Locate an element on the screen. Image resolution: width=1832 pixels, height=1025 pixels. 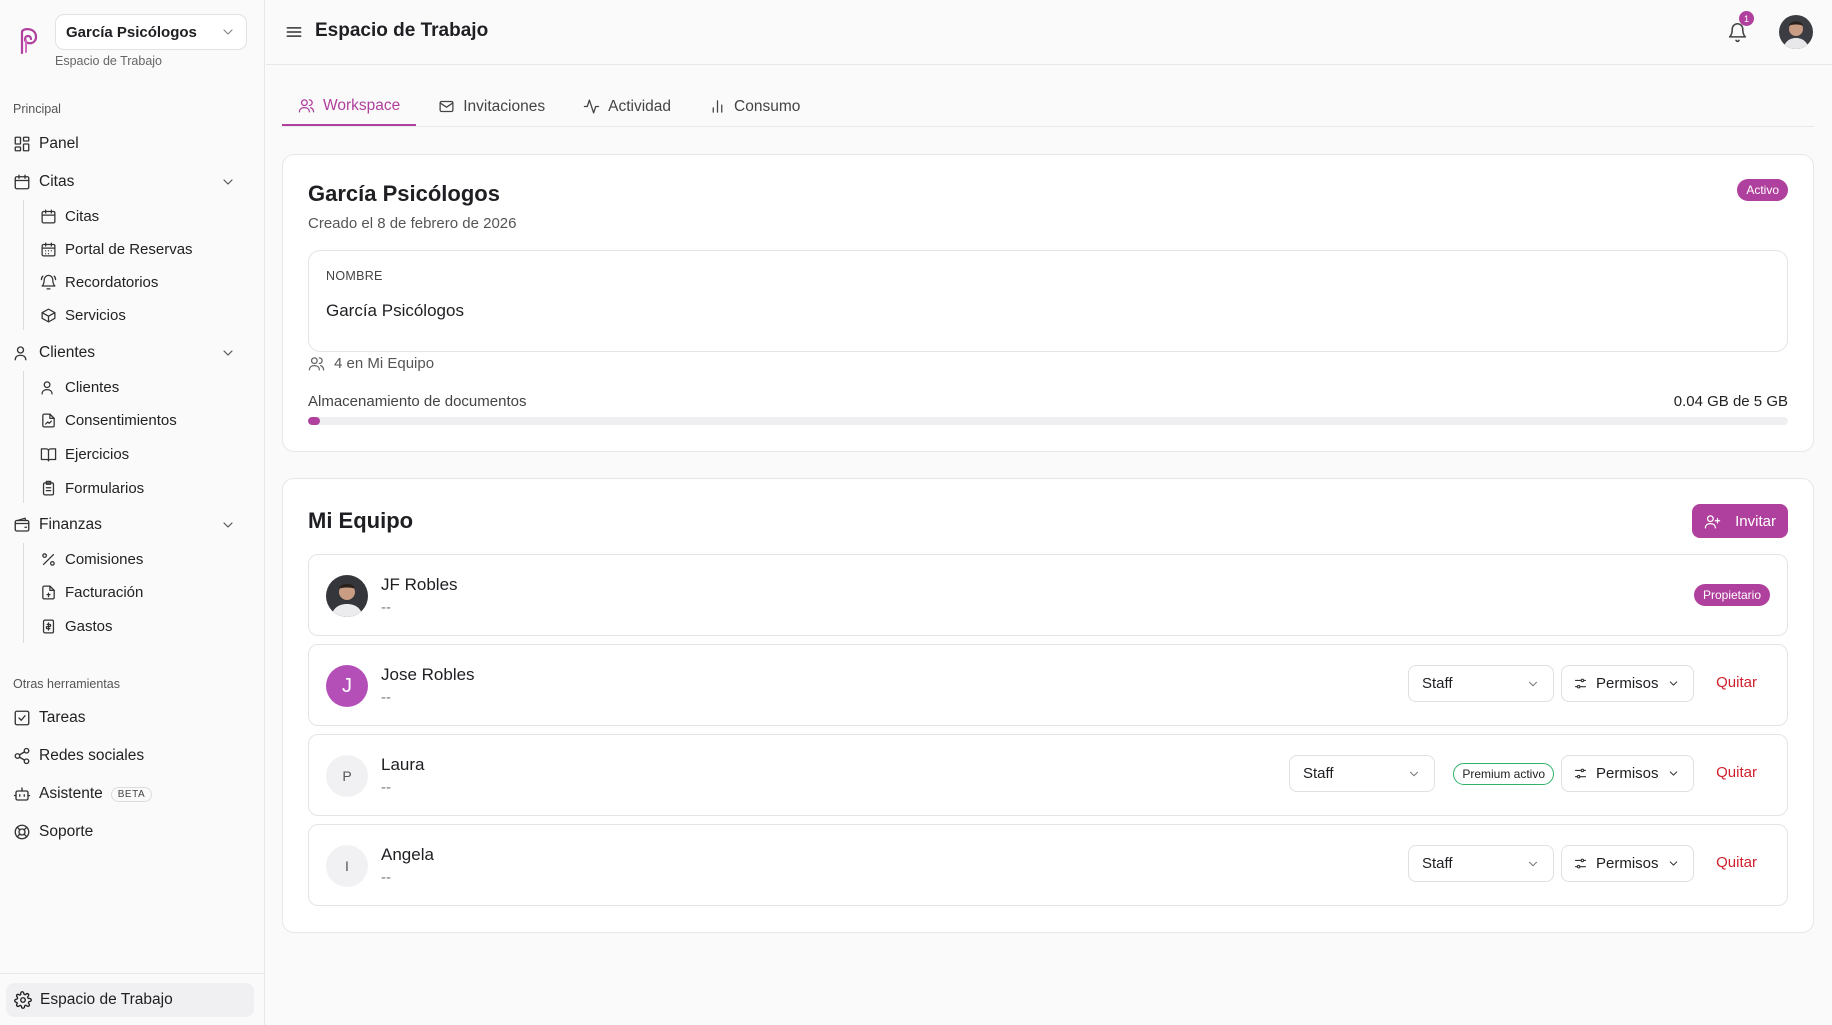
workspace-subtitle: Espacio de Trabajo is located at coordinates (109, 61).